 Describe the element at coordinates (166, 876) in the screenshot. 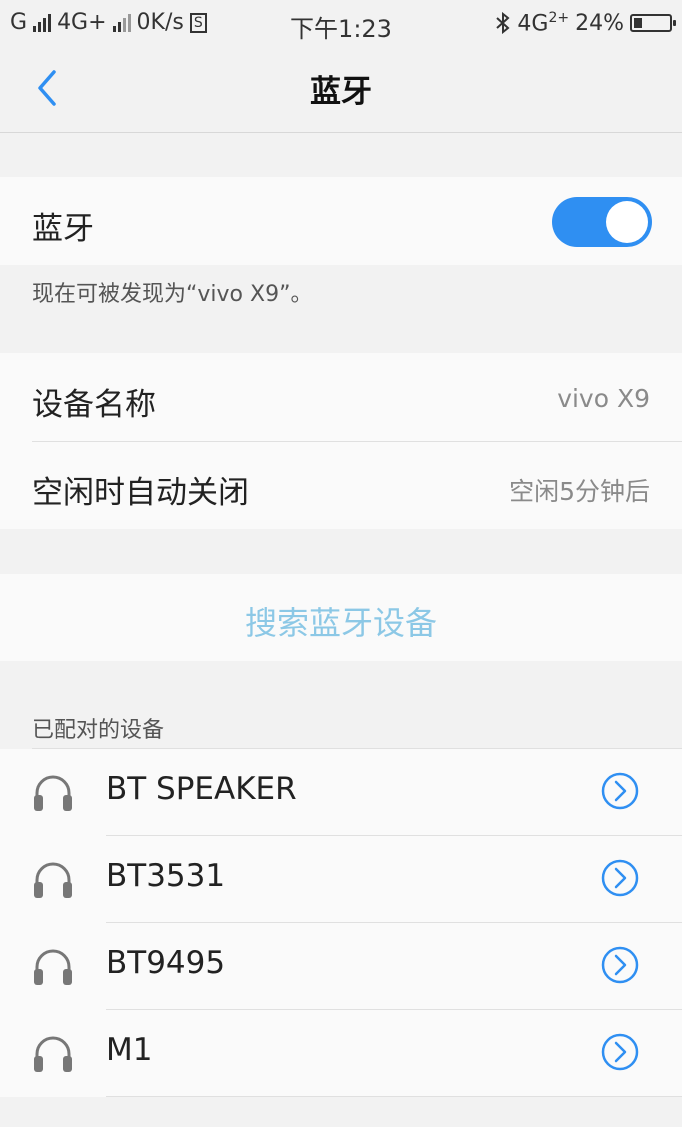

I see `device-name: BT3531` at that location.